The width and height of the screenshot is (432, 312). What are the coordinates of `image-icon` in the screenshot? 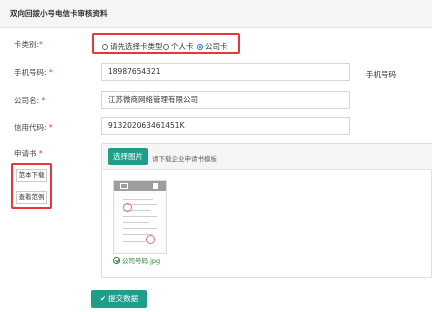 It's located at (124, 186).